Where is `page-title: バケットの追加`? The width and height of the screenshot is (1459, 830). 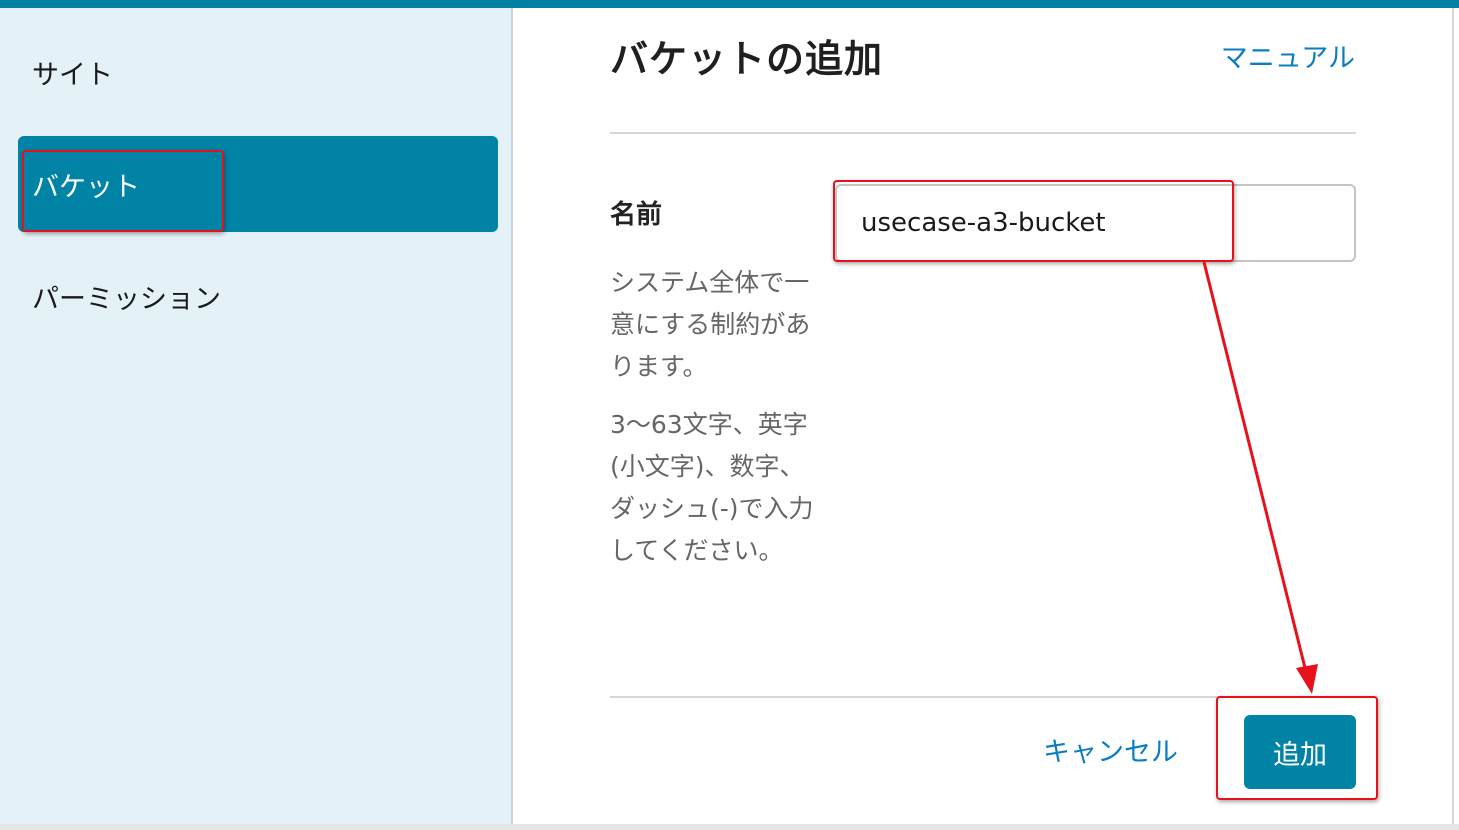 page-title: バケットの追加 is located at coordinates (747, 59).